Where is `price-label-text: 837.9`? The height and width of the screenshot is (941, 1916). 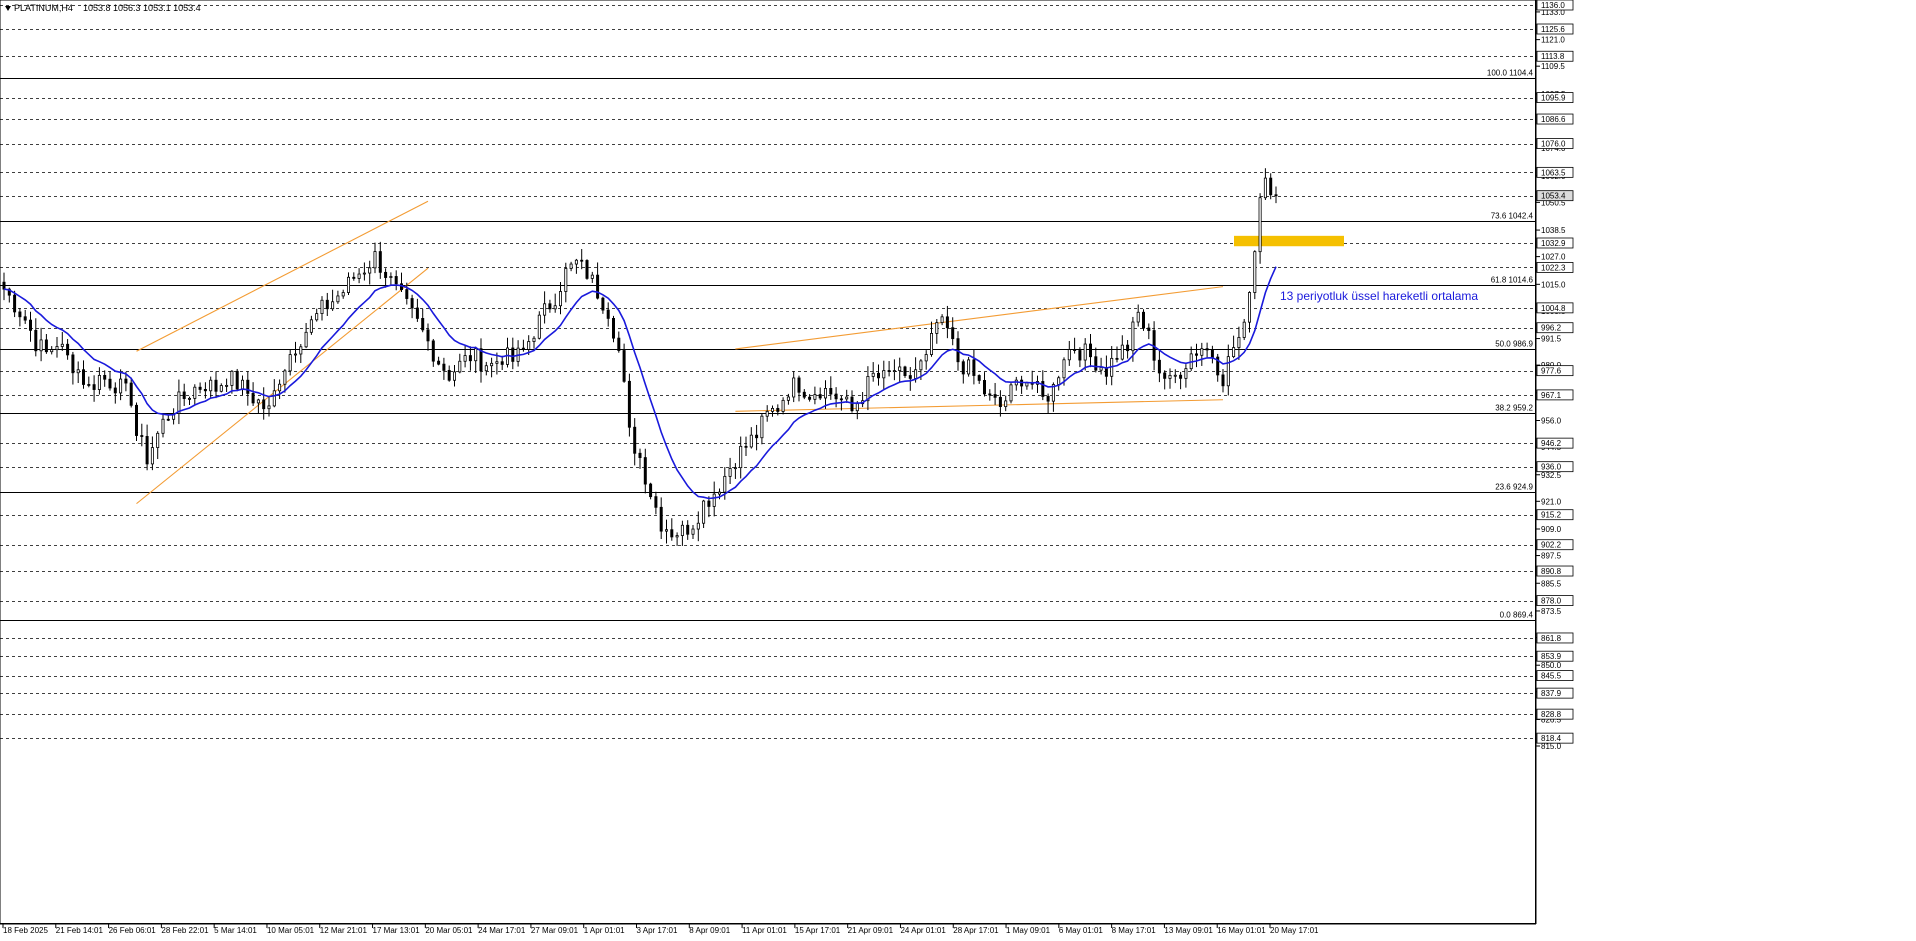 price-label-text: 837.9 is located at coordinates (1551, 693).